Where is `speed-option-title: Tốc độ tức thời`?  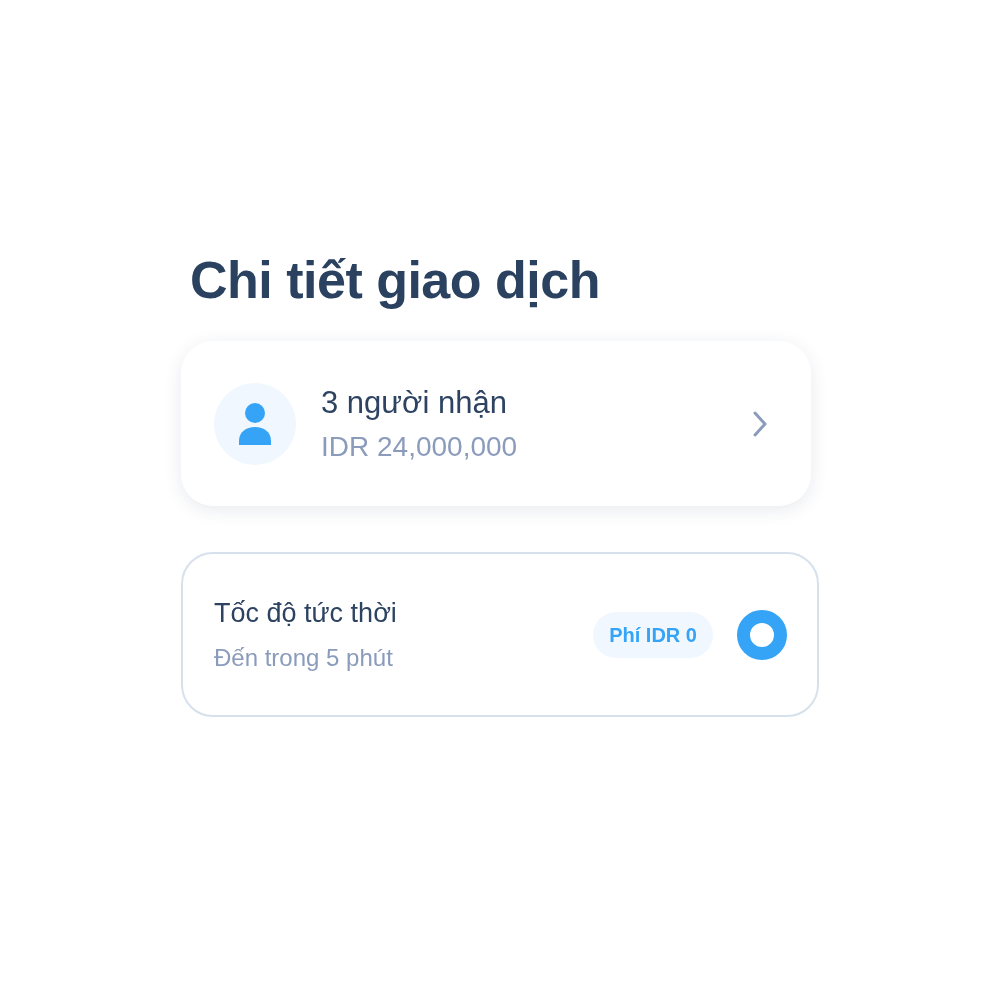 speed-option-title: Tốc độ tức thời is located at coordinates (305, 612).